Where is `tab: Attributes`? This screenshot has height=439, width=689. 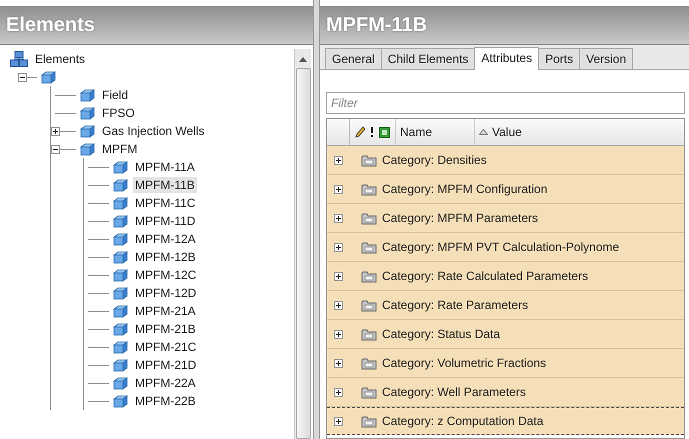 tab: Attributes is located at coordinates (507, 58).